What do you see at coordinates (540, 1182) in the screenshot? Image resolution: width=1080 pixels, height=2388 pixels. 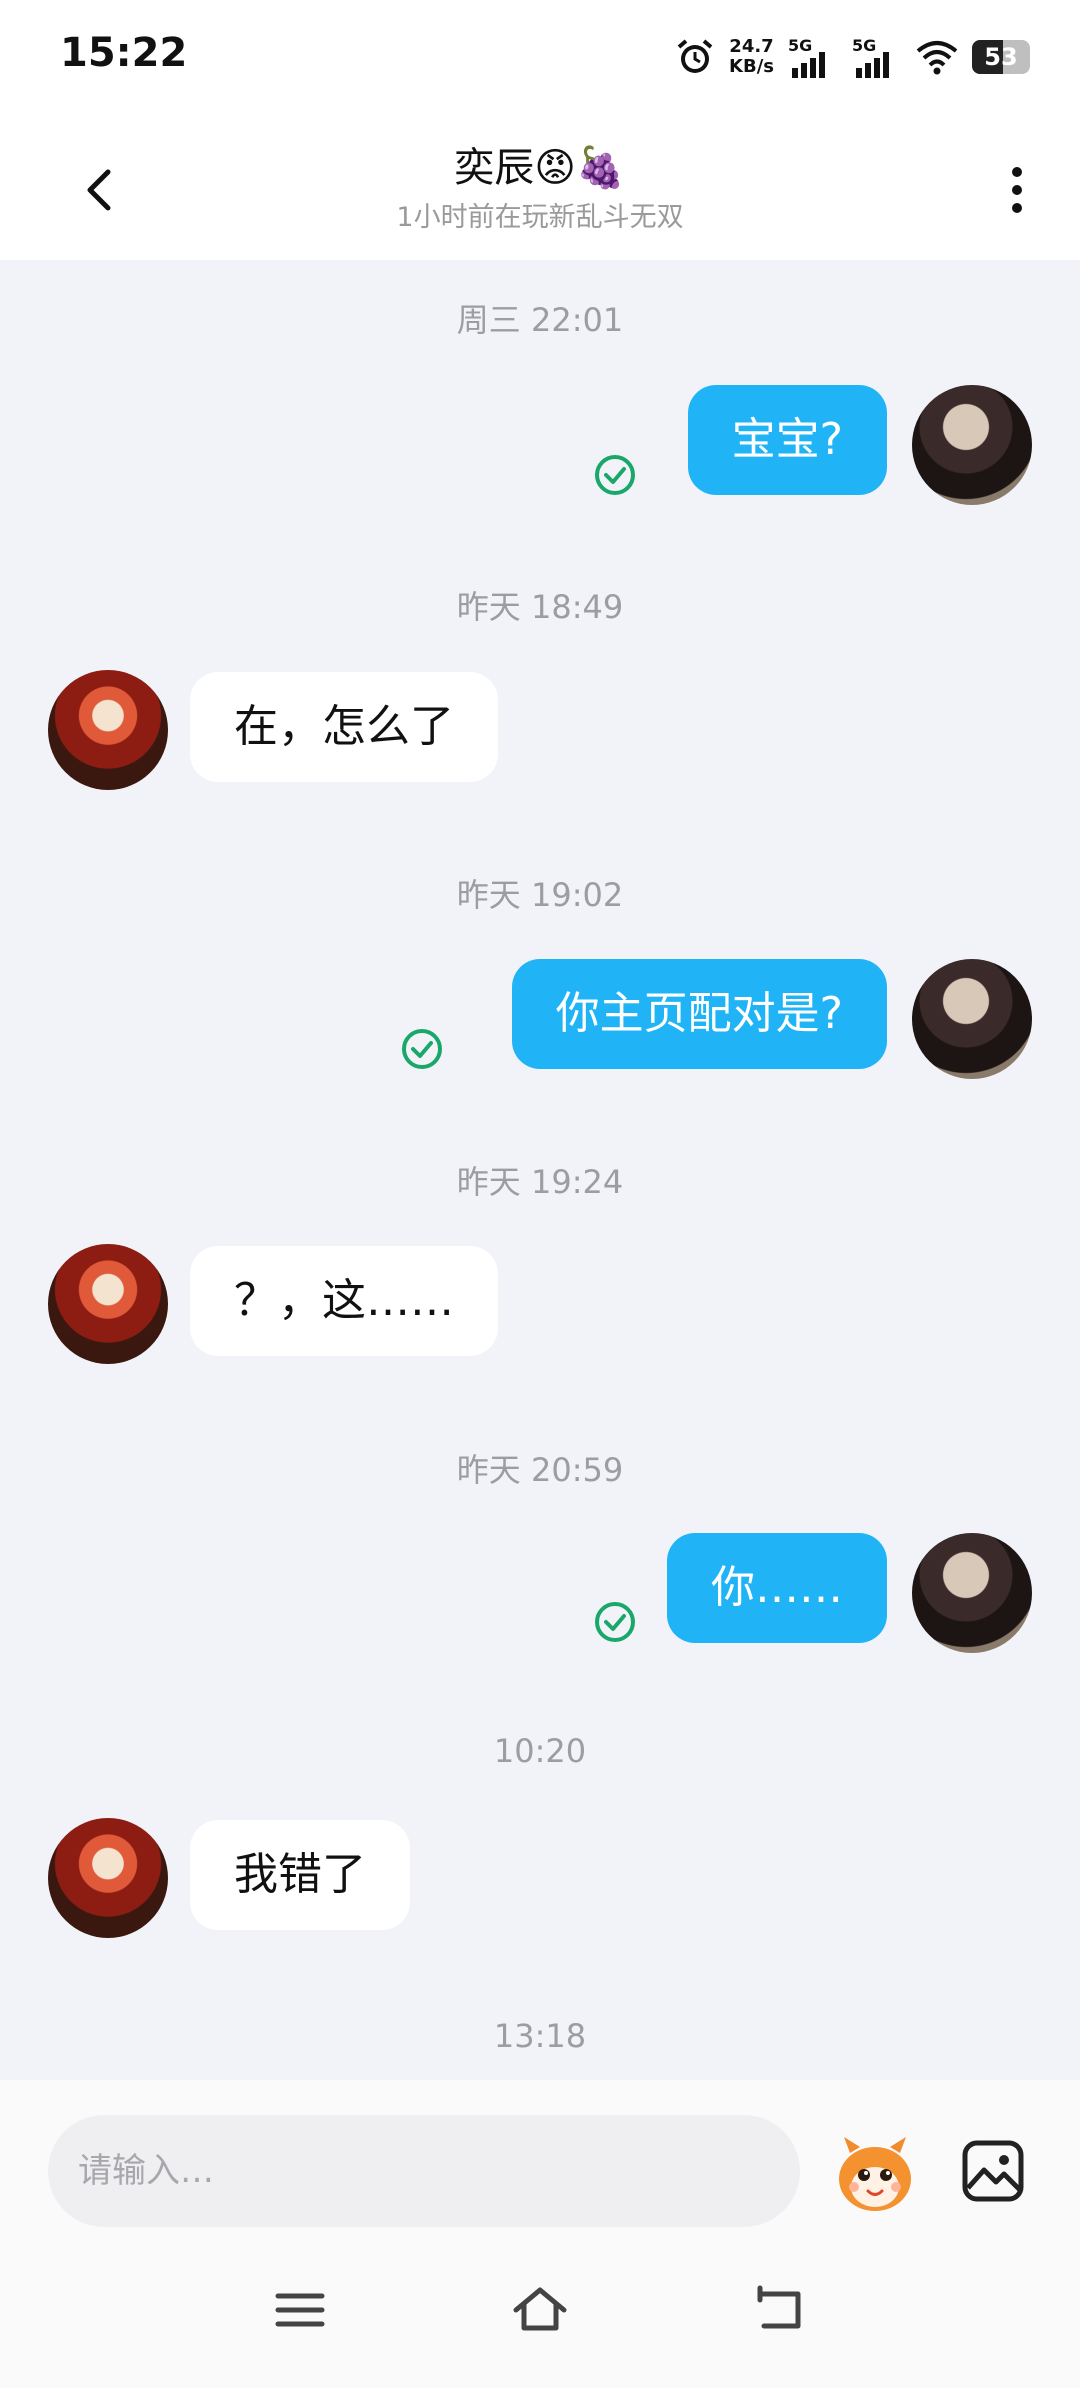 I see `message-timestamp: 昨天 19:24` at bounding box center [540, 1182].